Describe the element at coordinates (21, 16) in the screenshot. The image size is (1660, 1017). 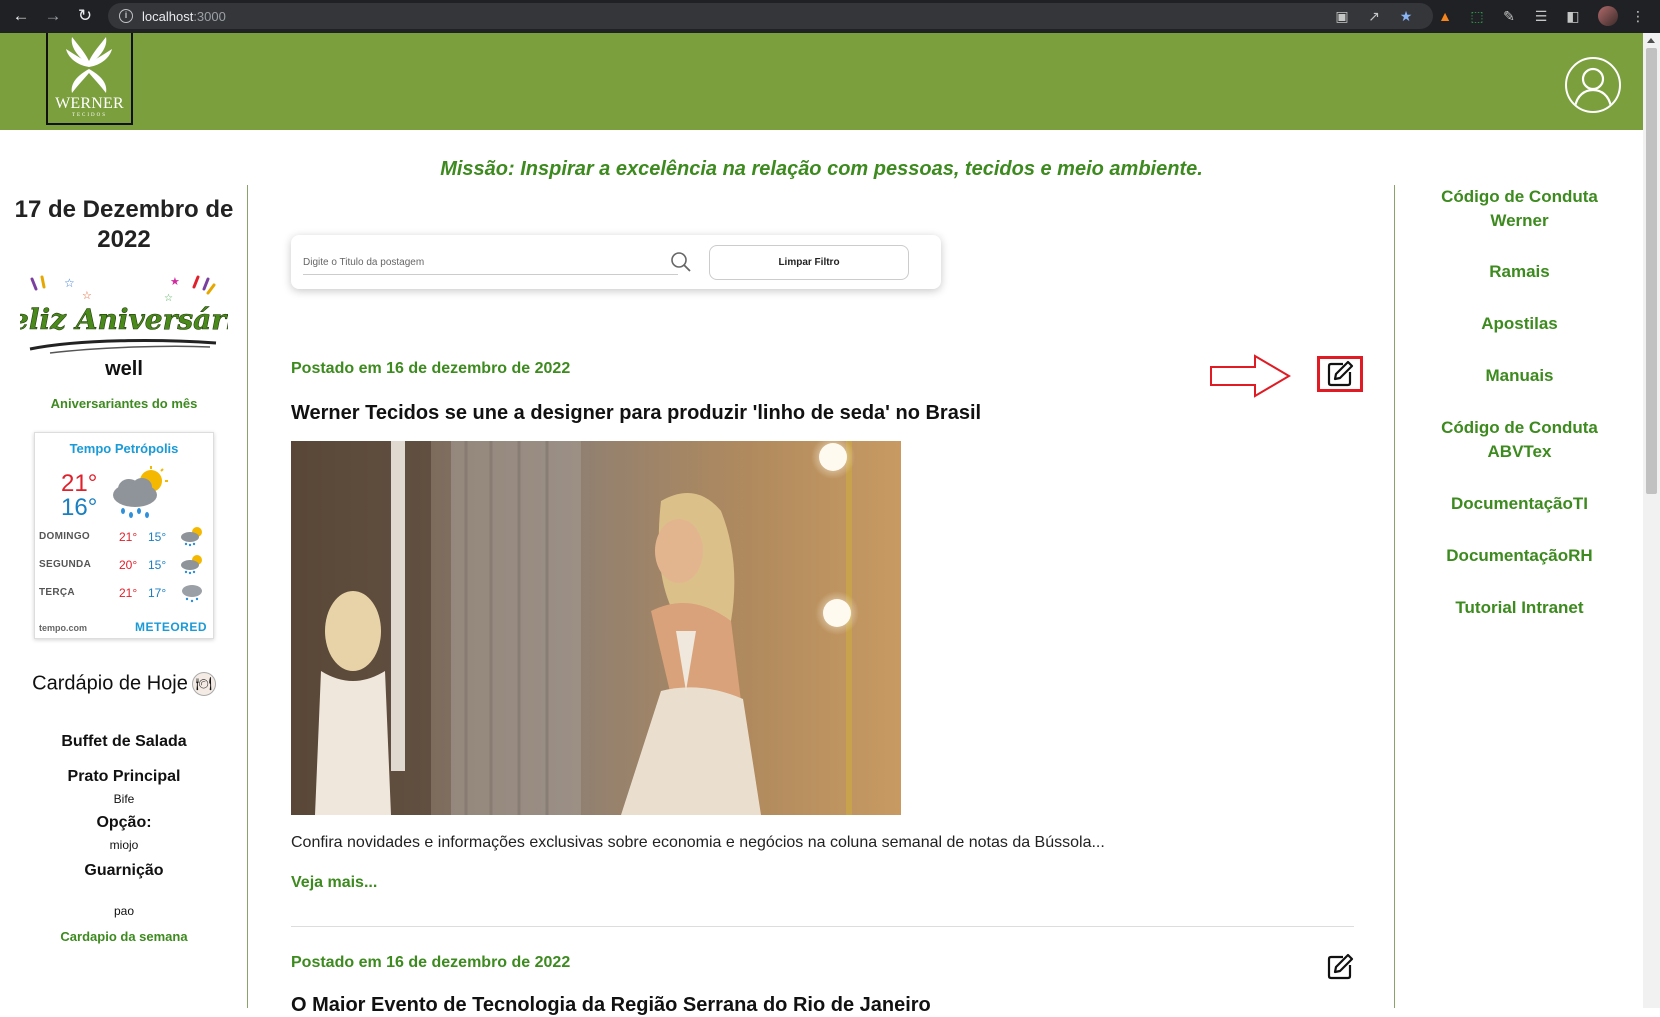
I see `back-icon: ←` at that location.